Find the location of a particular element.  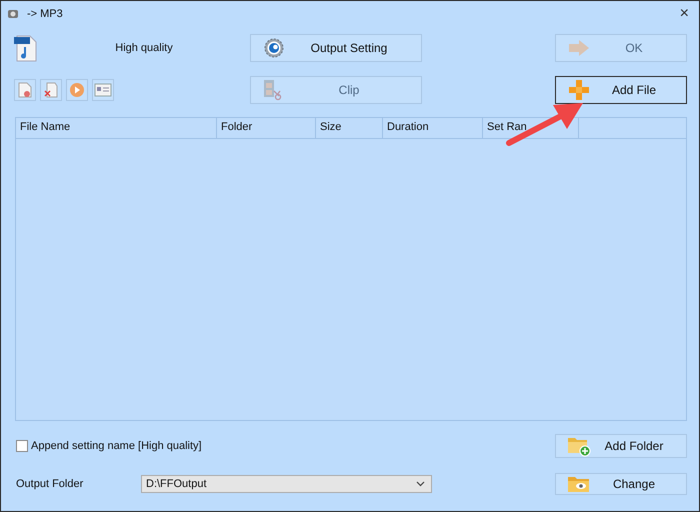

plus-icon is located at coordinates (579, 90).